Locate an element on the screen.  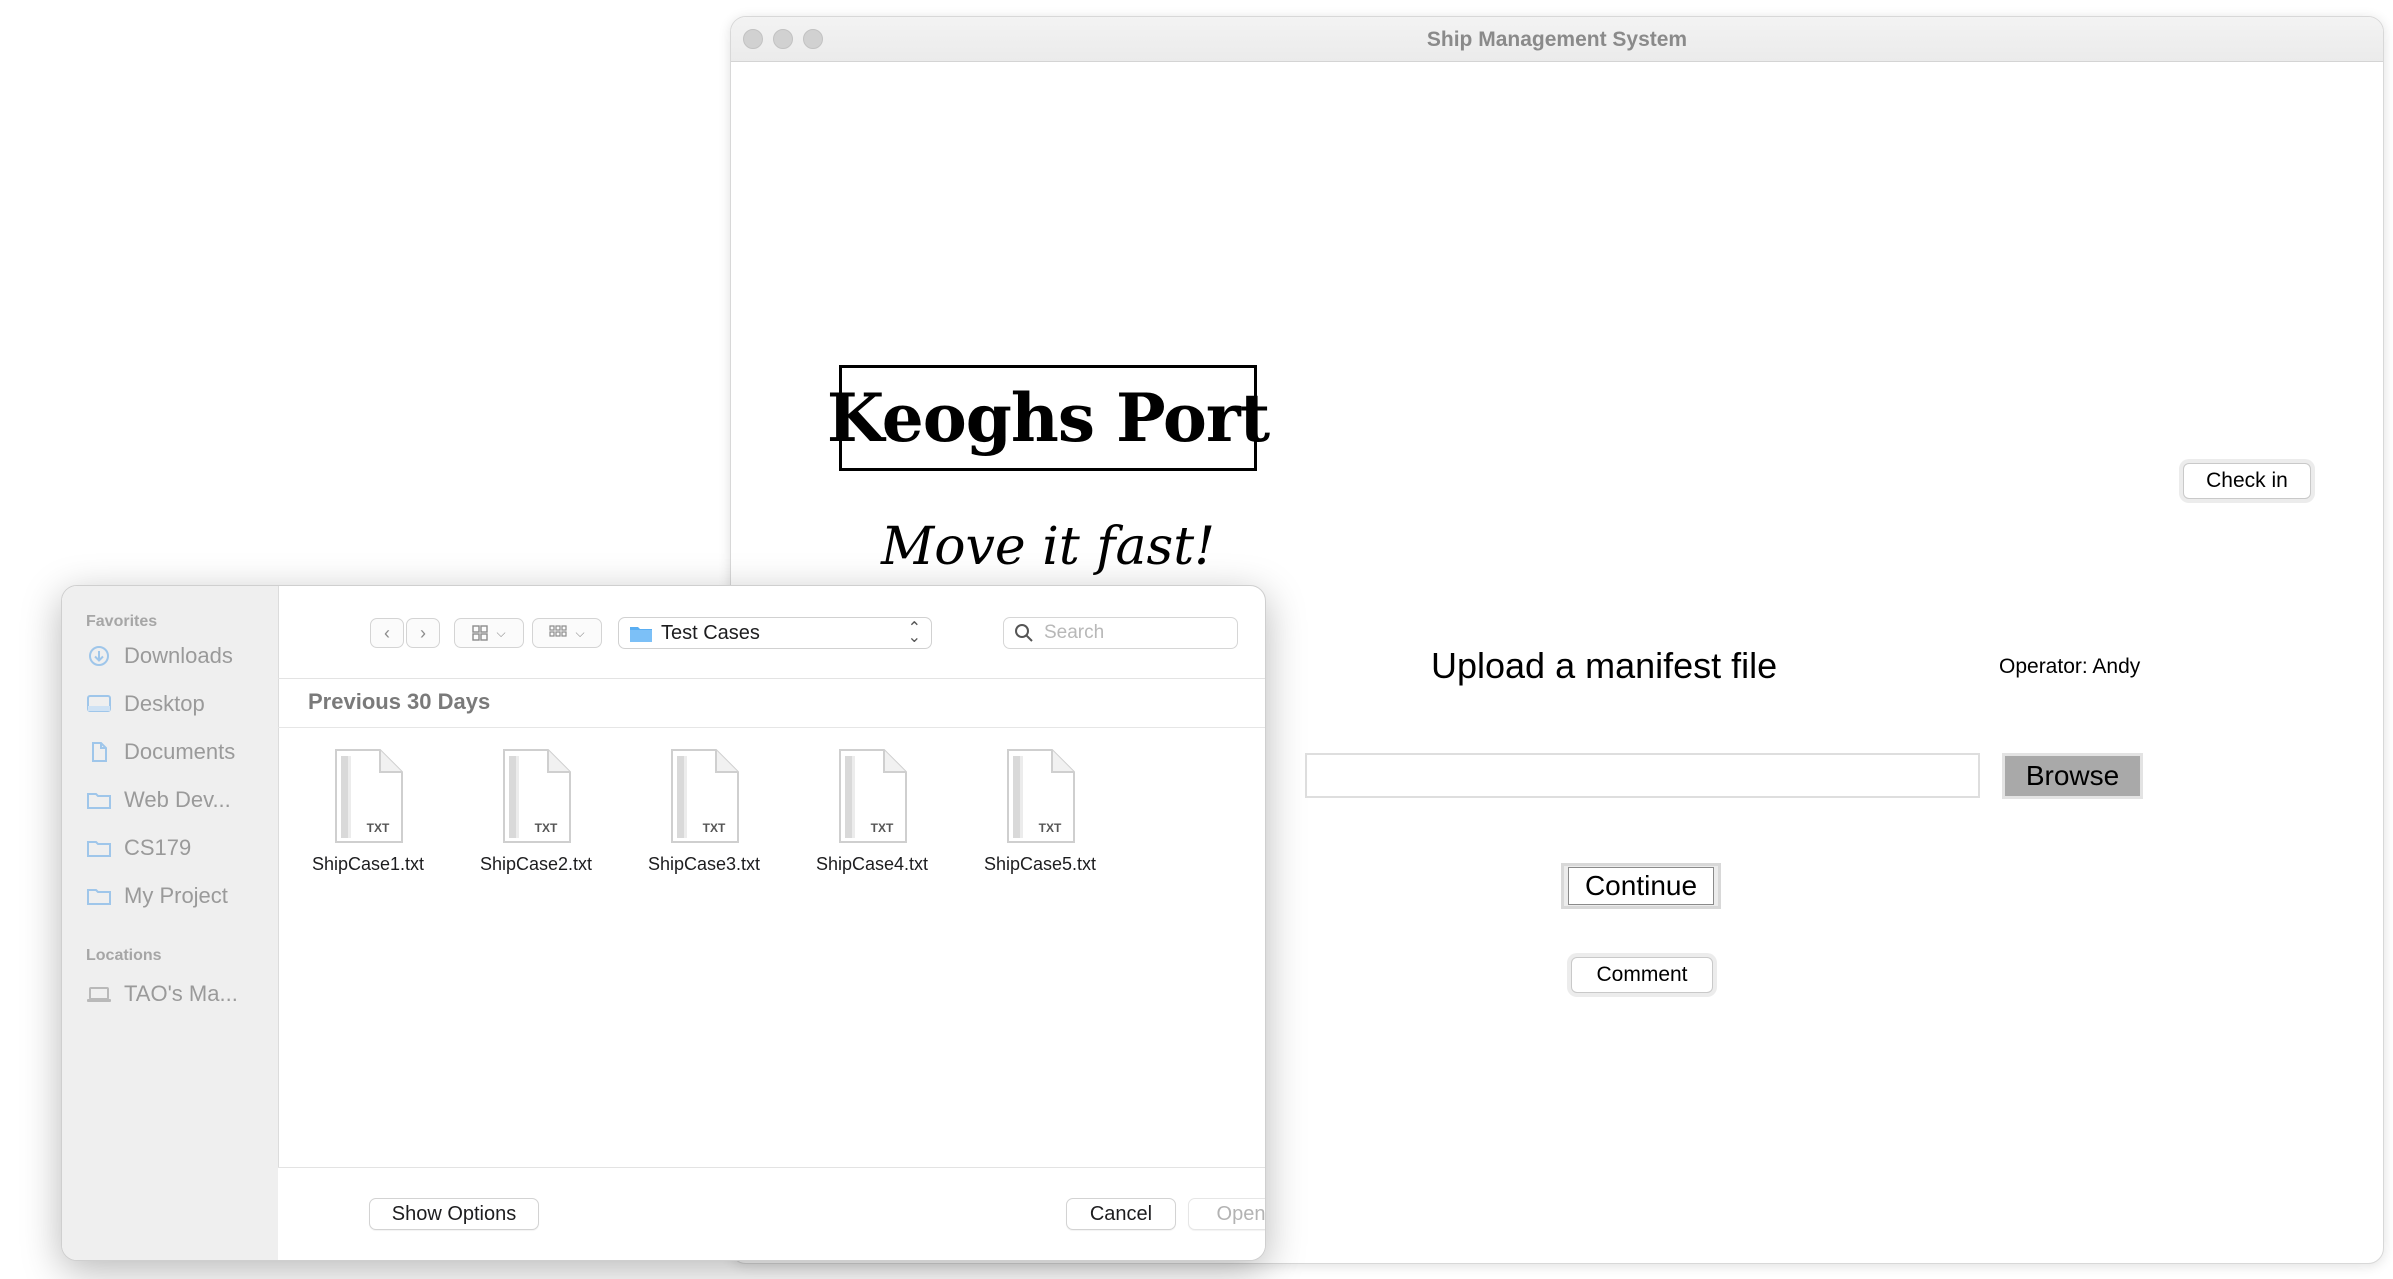
operator-label: Operator: Andy is located at coordinates (2070, 666).